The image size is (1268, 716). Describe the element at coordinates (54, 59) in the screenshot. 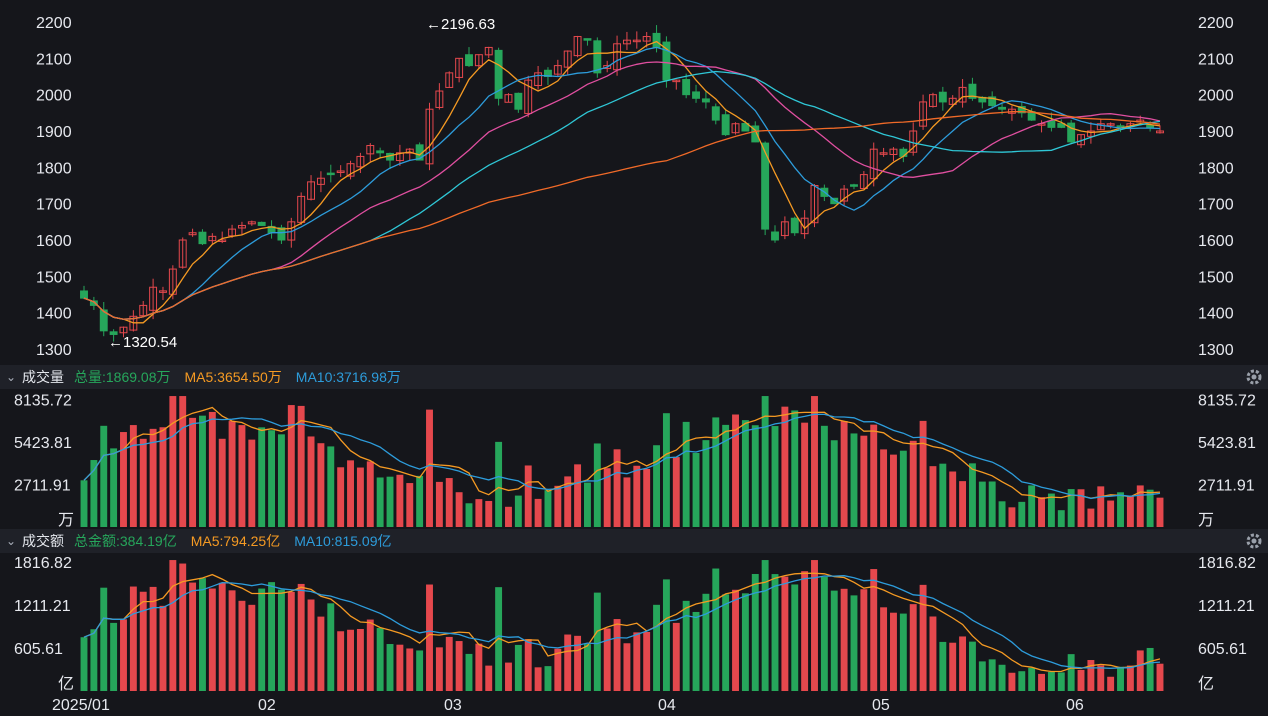

I see `price-tick-left: 2100` at that location.